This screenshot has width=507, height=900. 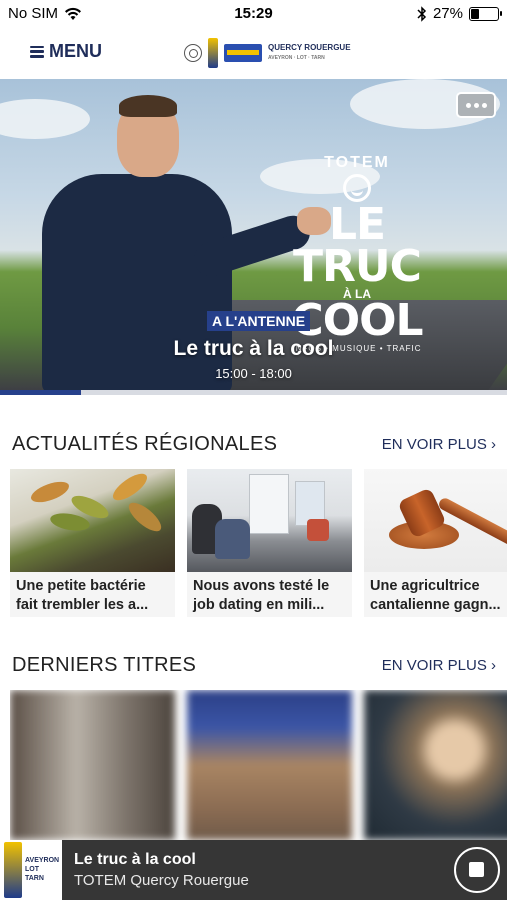 I want to click on station-logo: QUERCY ROUERGUE AVEYRON · LOT · TARN, so click(x=267, y=53).